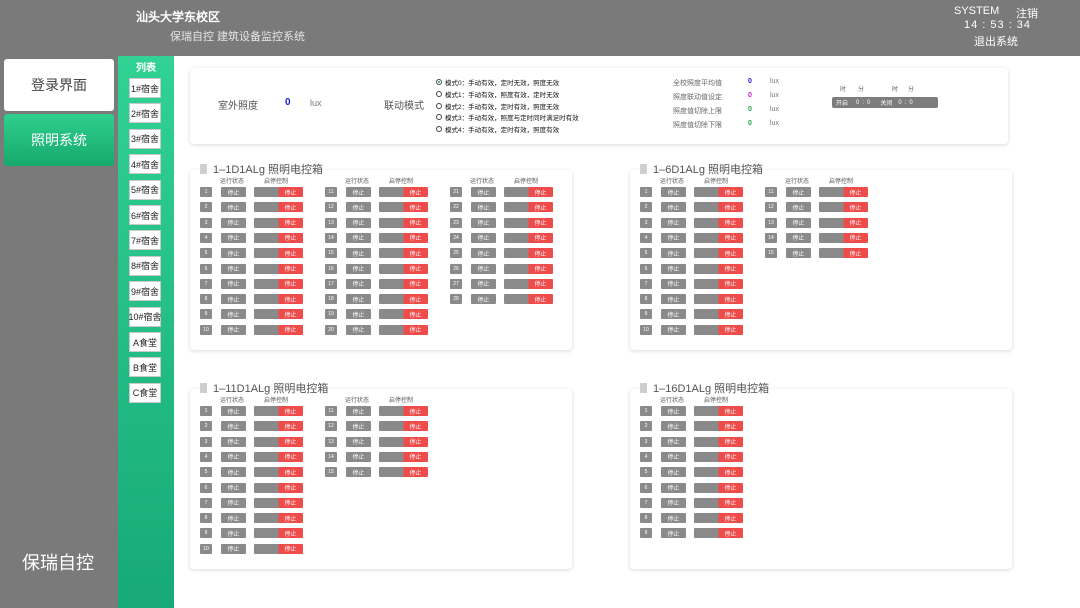  Describe the element at coordinates (145, 342) in the screenshot. I see `building-list-item: A食堂` at that location.